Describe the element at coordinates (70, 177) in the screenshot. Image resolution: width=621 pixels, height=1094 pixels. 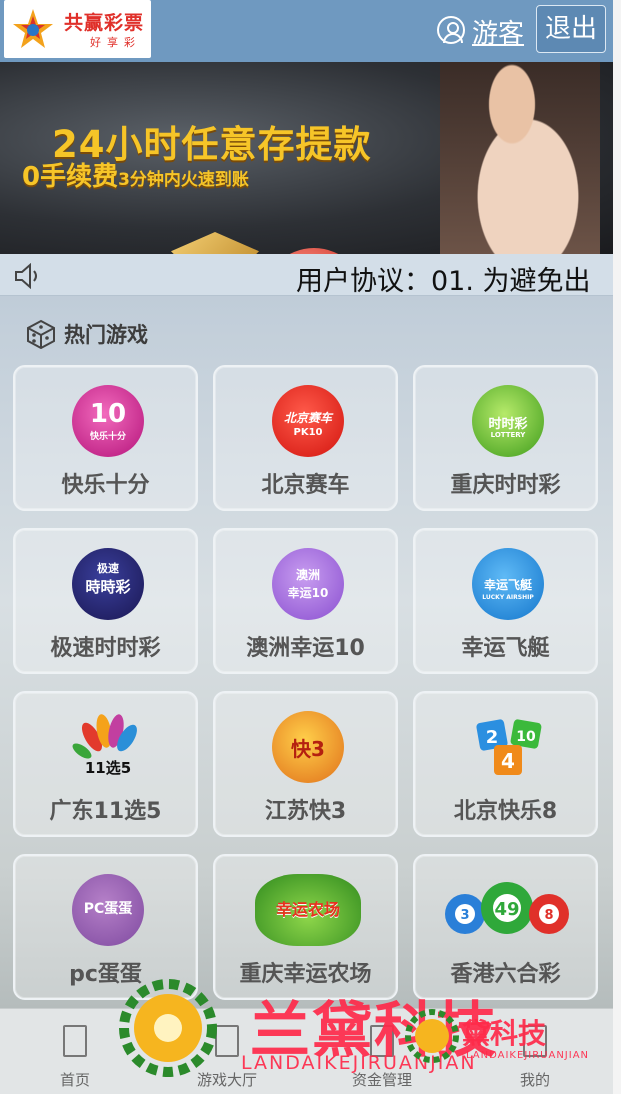
I see `banner-fee-text: 0手续费` at that location.